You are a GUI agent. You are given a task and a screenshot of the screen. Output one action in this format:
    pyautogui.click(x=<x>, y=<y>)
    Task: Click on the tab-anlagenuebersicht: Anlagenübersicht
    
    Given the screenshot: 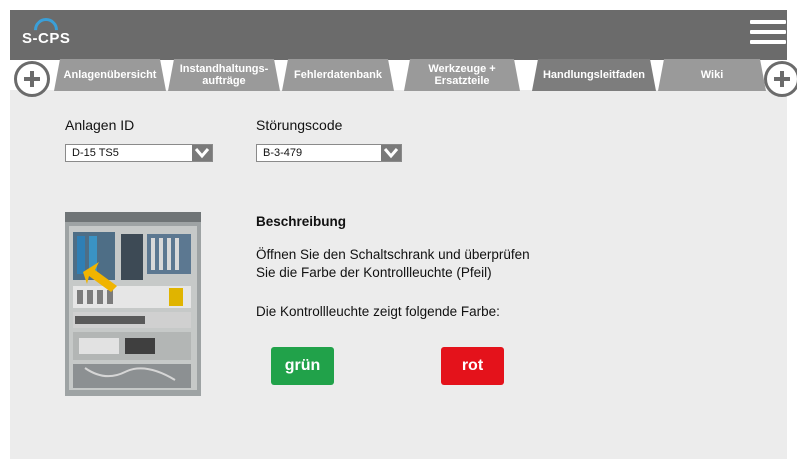 What is the action you would take?
    pyautogui.click(x=110, y=75)
    